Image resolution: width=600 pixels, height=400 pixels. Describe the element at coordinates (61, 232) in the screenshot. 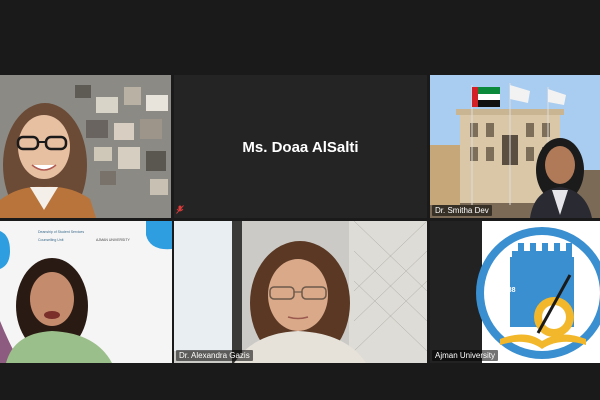

I see `slide-line-1: Deanship of Student Services` at that location.